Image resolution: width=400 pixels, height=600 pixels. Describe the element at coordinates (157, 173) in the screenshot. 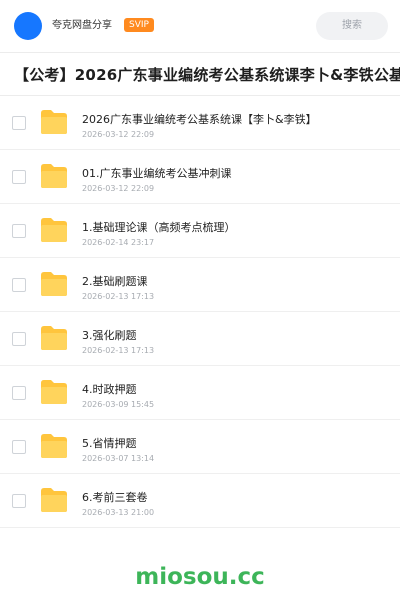

I see `item-name: 01.广东事业编统考公基冲刺课` at that location.